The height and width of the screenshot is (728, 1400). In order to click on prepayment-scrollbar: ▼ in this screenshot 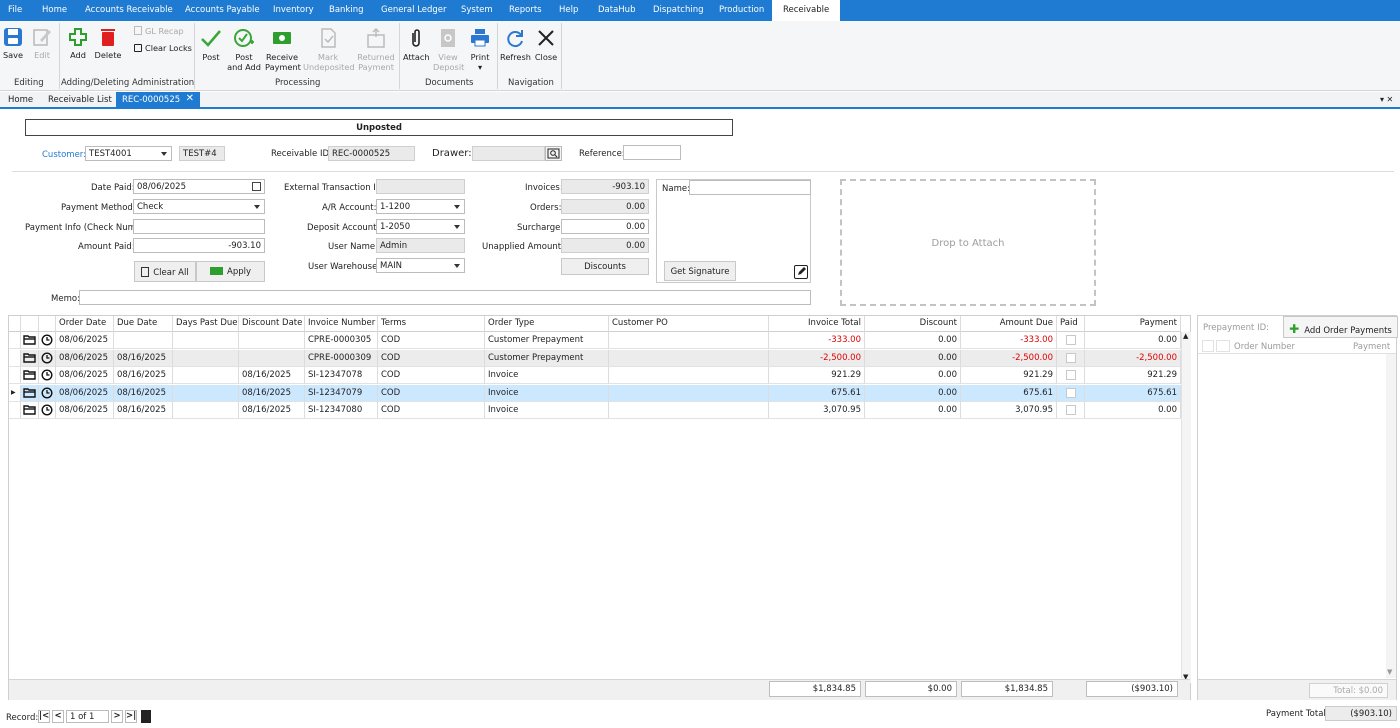, I will do `click(1391, 516)`.